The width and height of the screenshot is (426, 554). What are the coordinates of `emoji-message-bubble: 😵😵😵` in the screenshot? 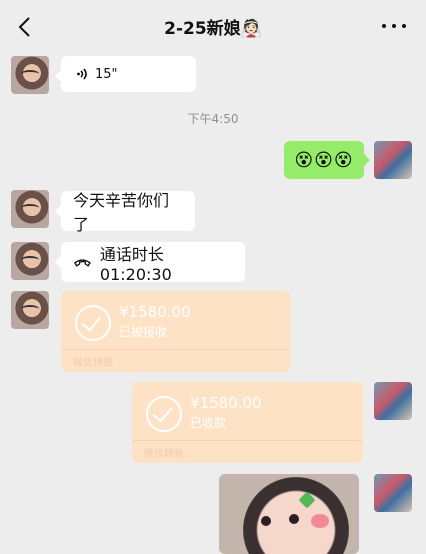 It's located at (327, 160).